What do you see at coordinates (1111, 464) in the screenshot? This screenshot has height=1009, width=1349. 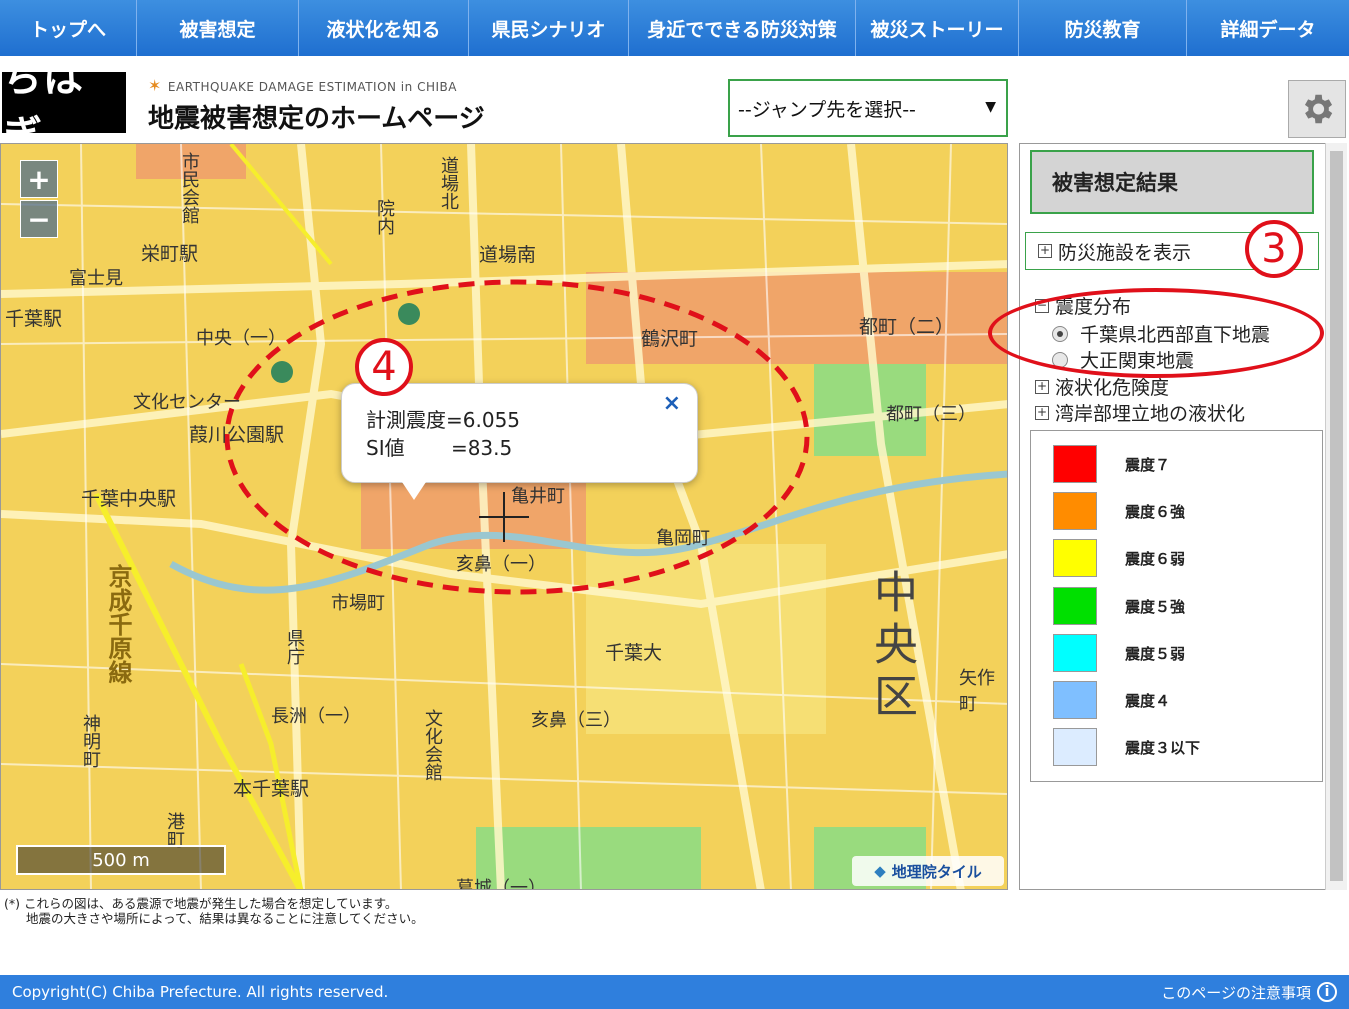 I see `legend-item: 震度７` at bounding box center [1111, 464].